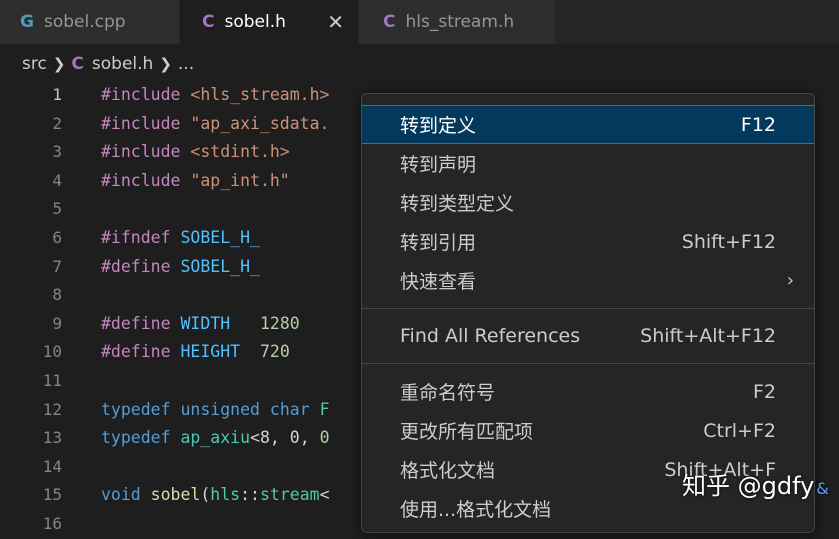  Describe the element at coordinates (215, 95) in the screenshot. I see `code-text: #include <hls_stream.h>` at that location.